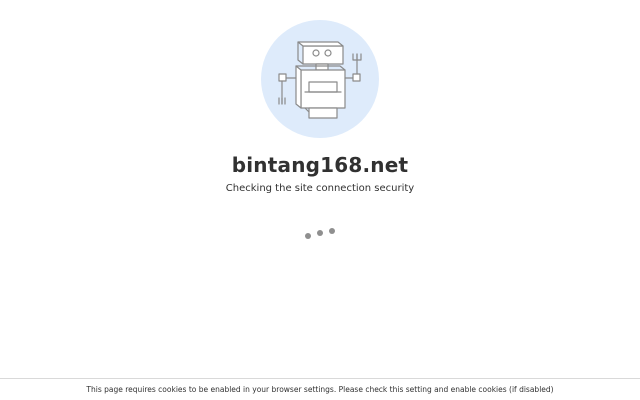  Describe the element at coordinates (320, 188) in the screenshot. I see `connection-check-message: Checking the site connection security` at that location.